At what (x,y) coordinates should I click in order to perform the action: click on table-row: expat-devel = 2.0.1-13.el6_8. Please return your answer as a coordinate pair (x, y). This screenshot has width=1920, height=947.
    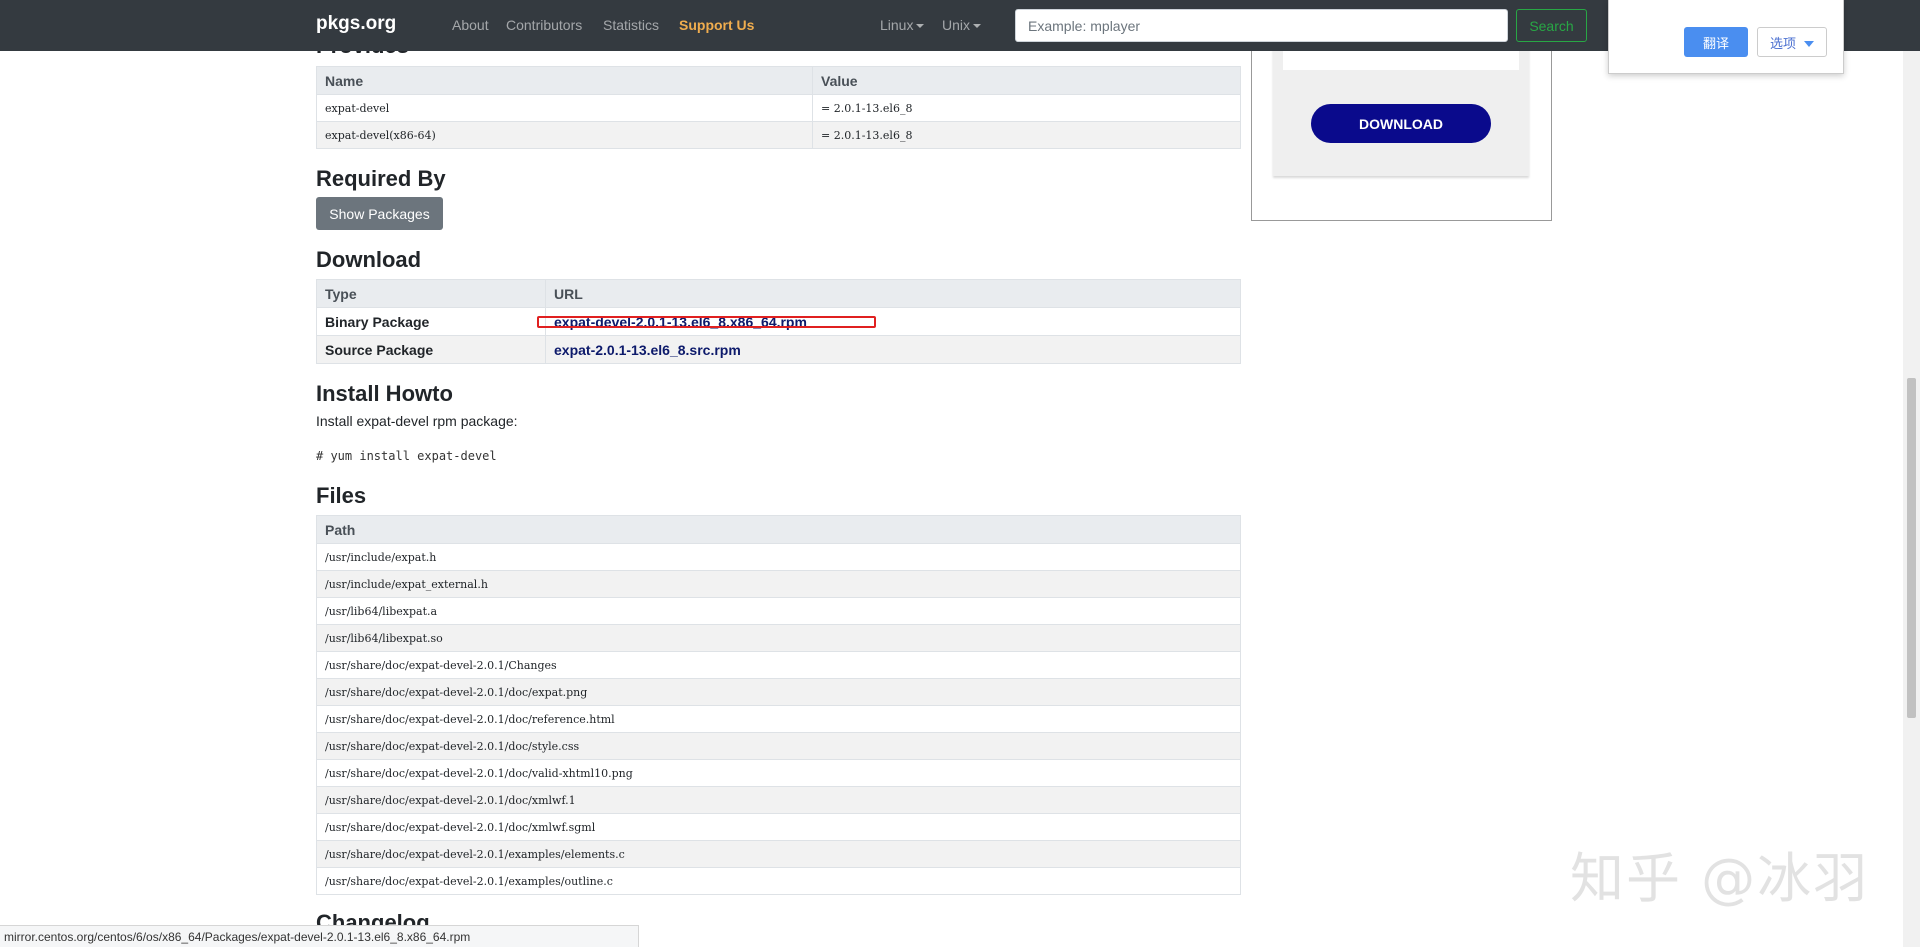
    Looking at the image, I should click on (778, 108).